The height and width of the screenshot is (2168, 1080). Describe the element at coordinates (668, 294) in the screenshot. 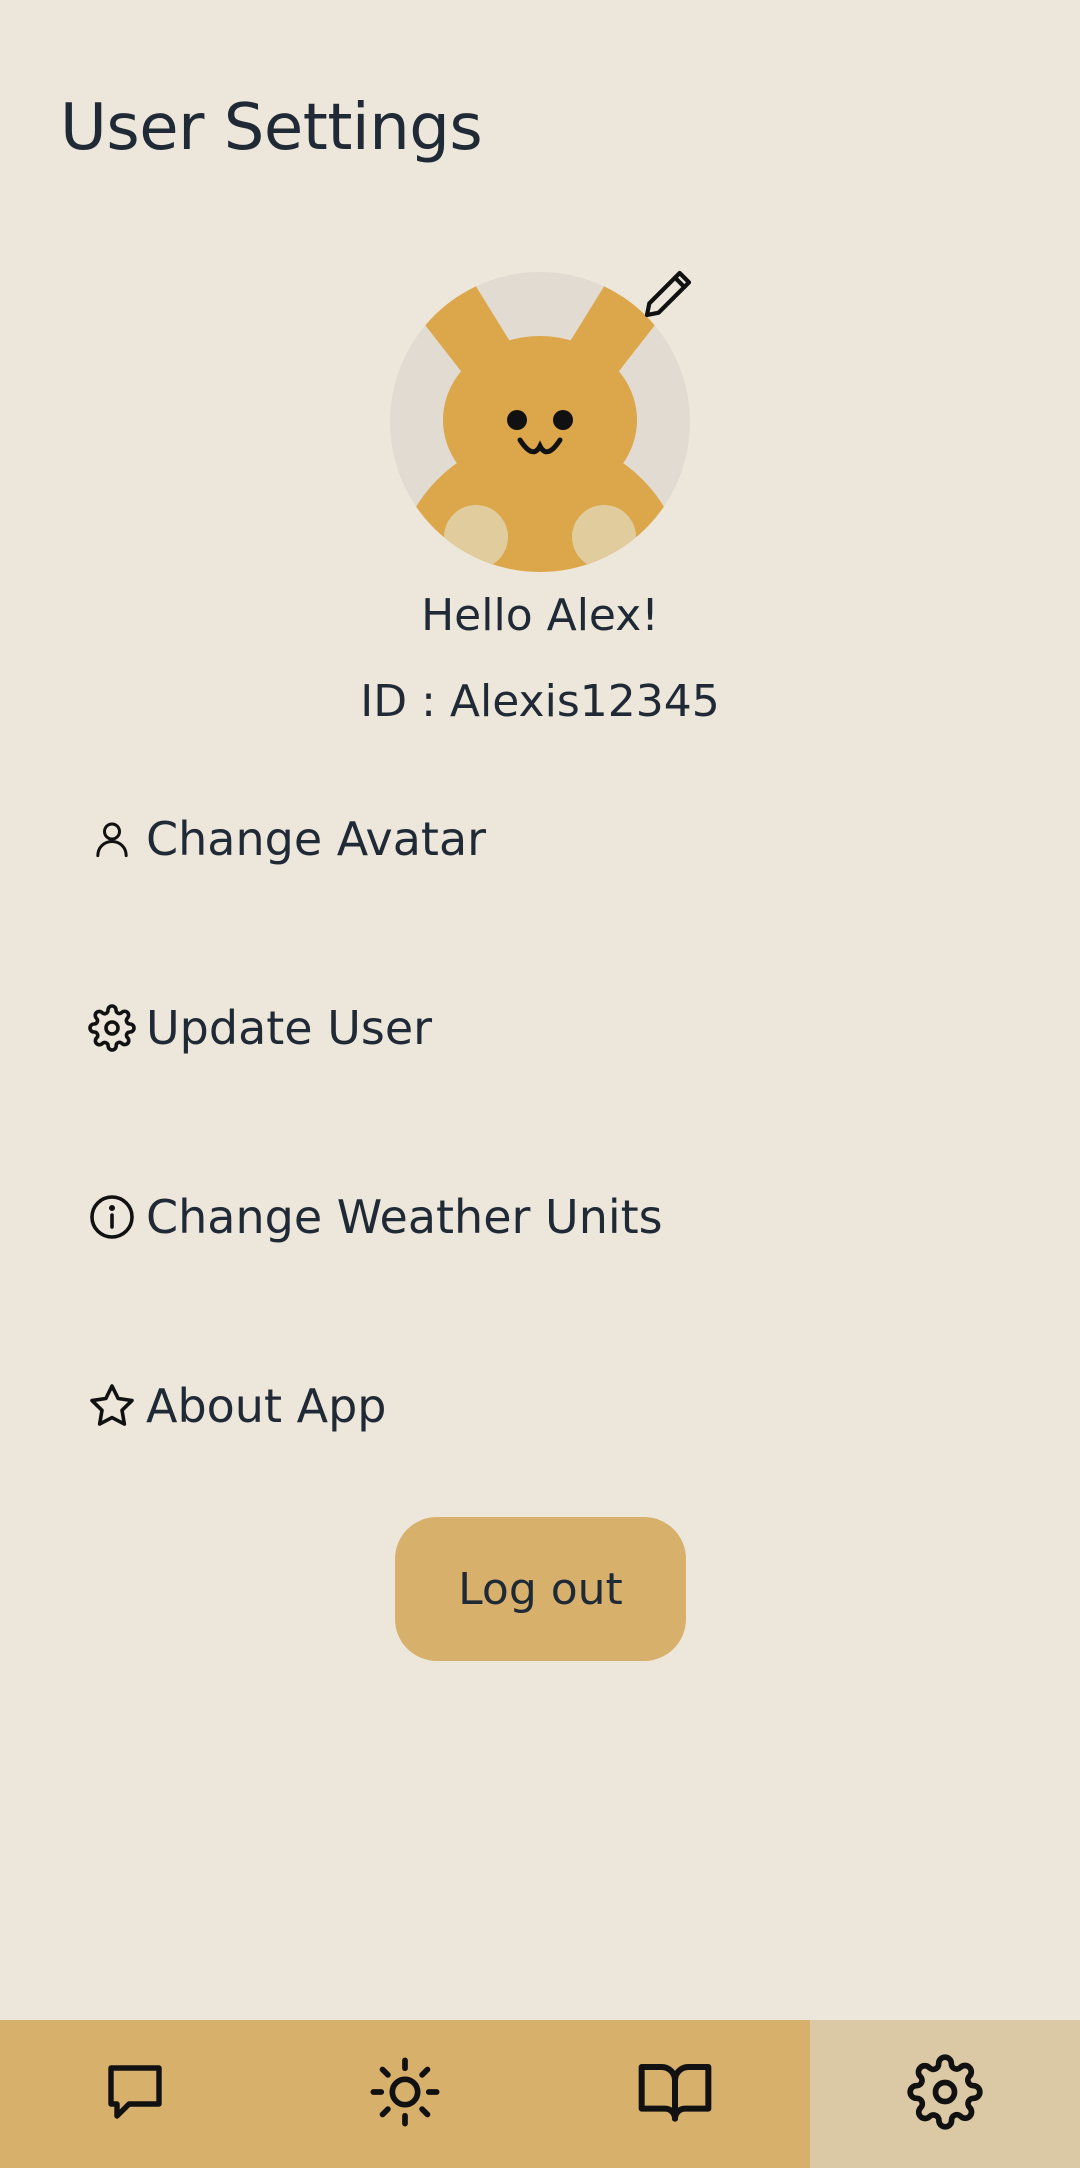

I see `pencil-icon` at that location.